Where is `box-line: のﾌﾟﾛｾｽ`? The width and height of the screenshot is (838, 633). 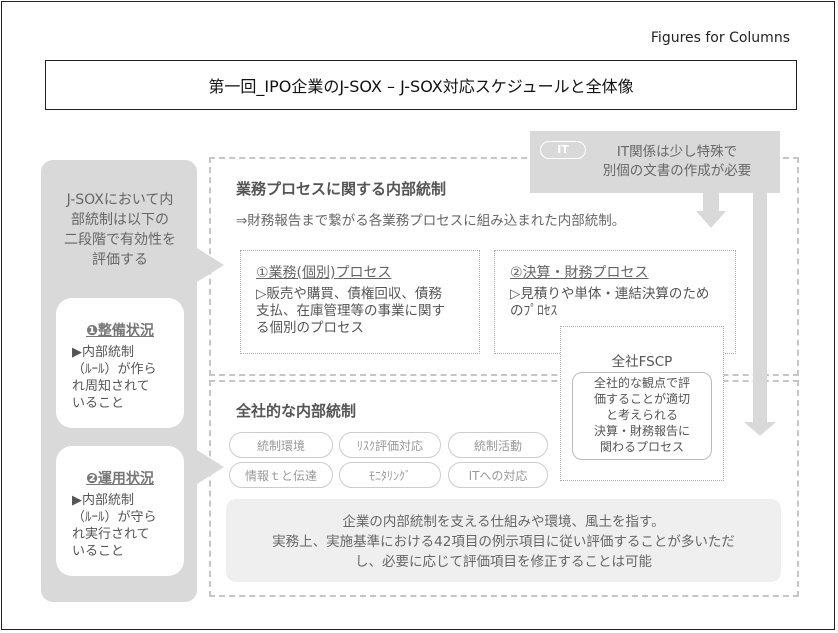
box-line: のﾌﾟﾛｾｽ is located at coordinates (534, 311).